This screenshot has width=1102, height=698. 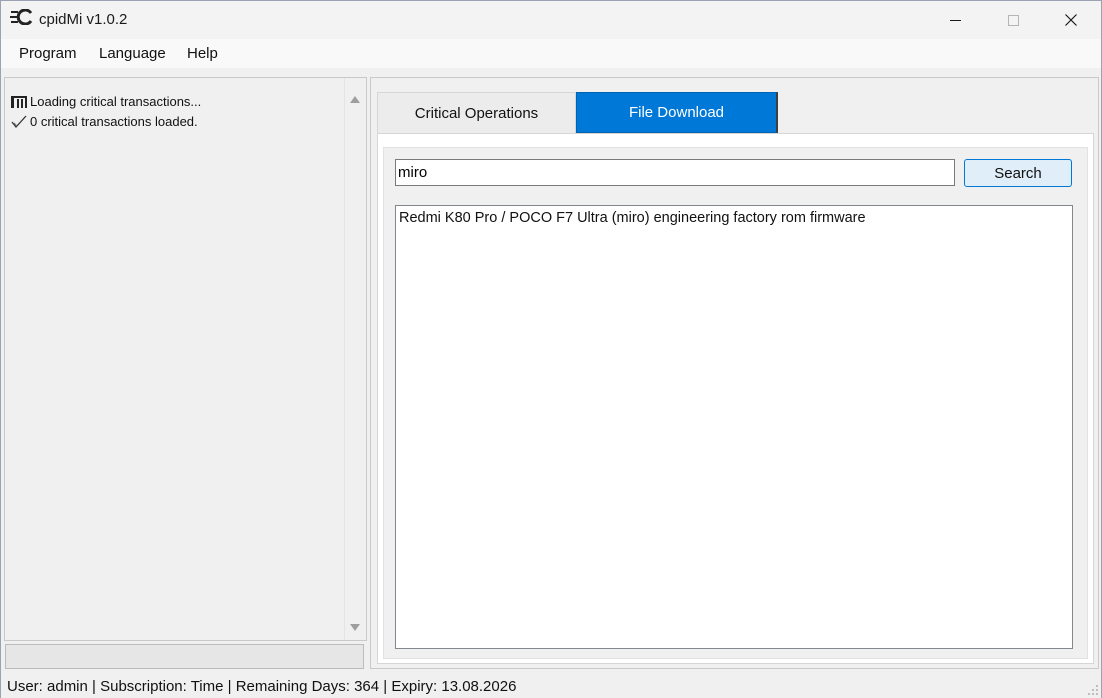 What do you see at coordinates (1093, 690) in the screenshot?
I see `resize-grip-icon` at bounding box center [1093, 690].